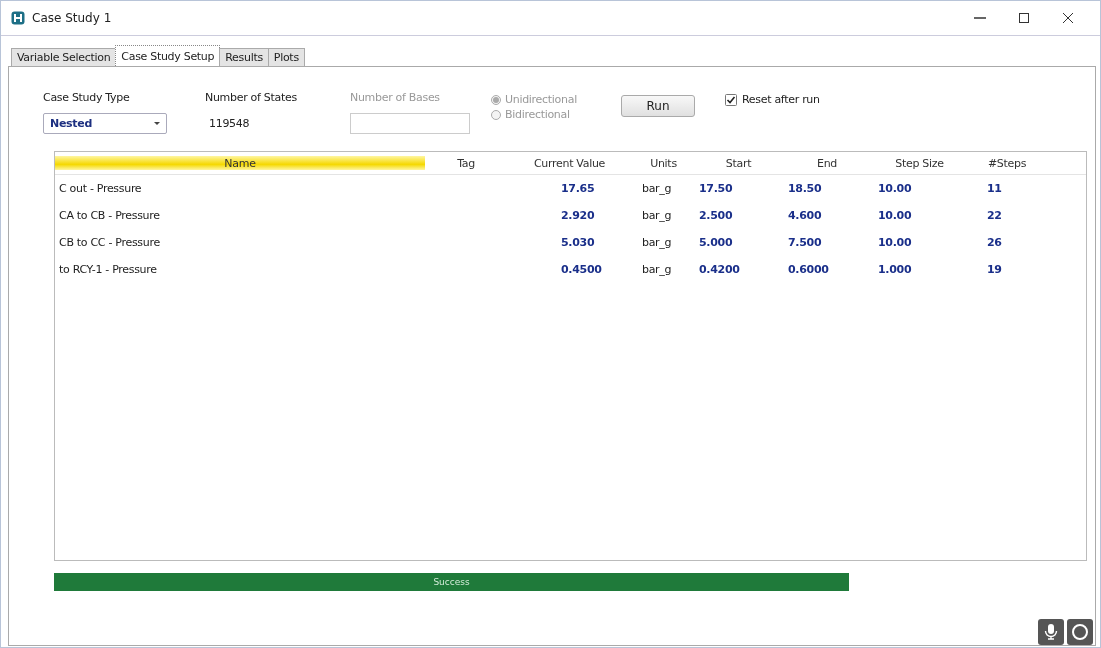  I want to click on table-cell: 17.65, so click(578, 188).